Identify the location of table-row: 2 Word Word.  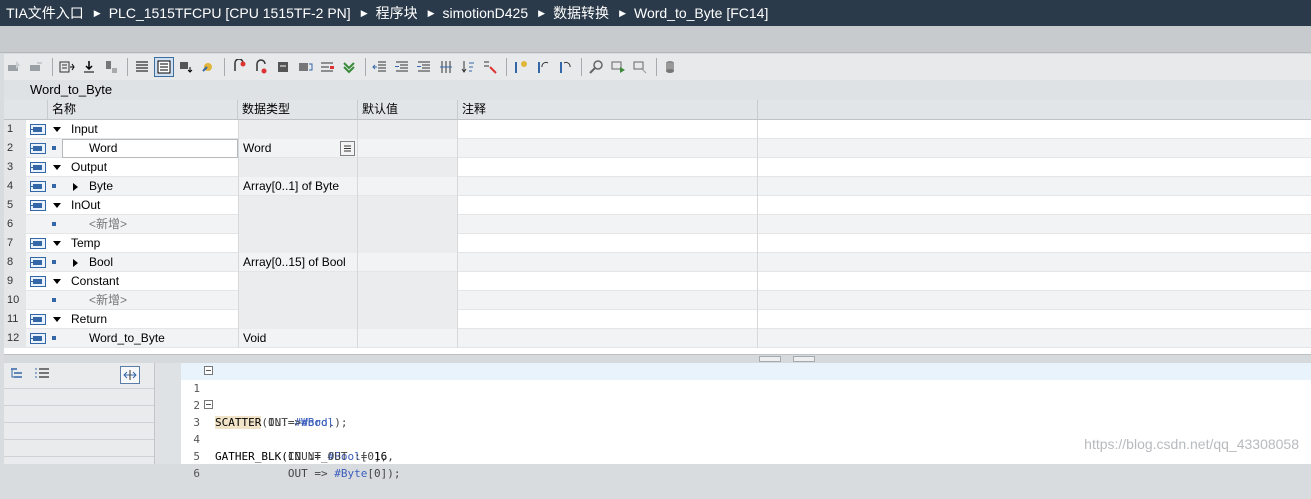
(657, 148).